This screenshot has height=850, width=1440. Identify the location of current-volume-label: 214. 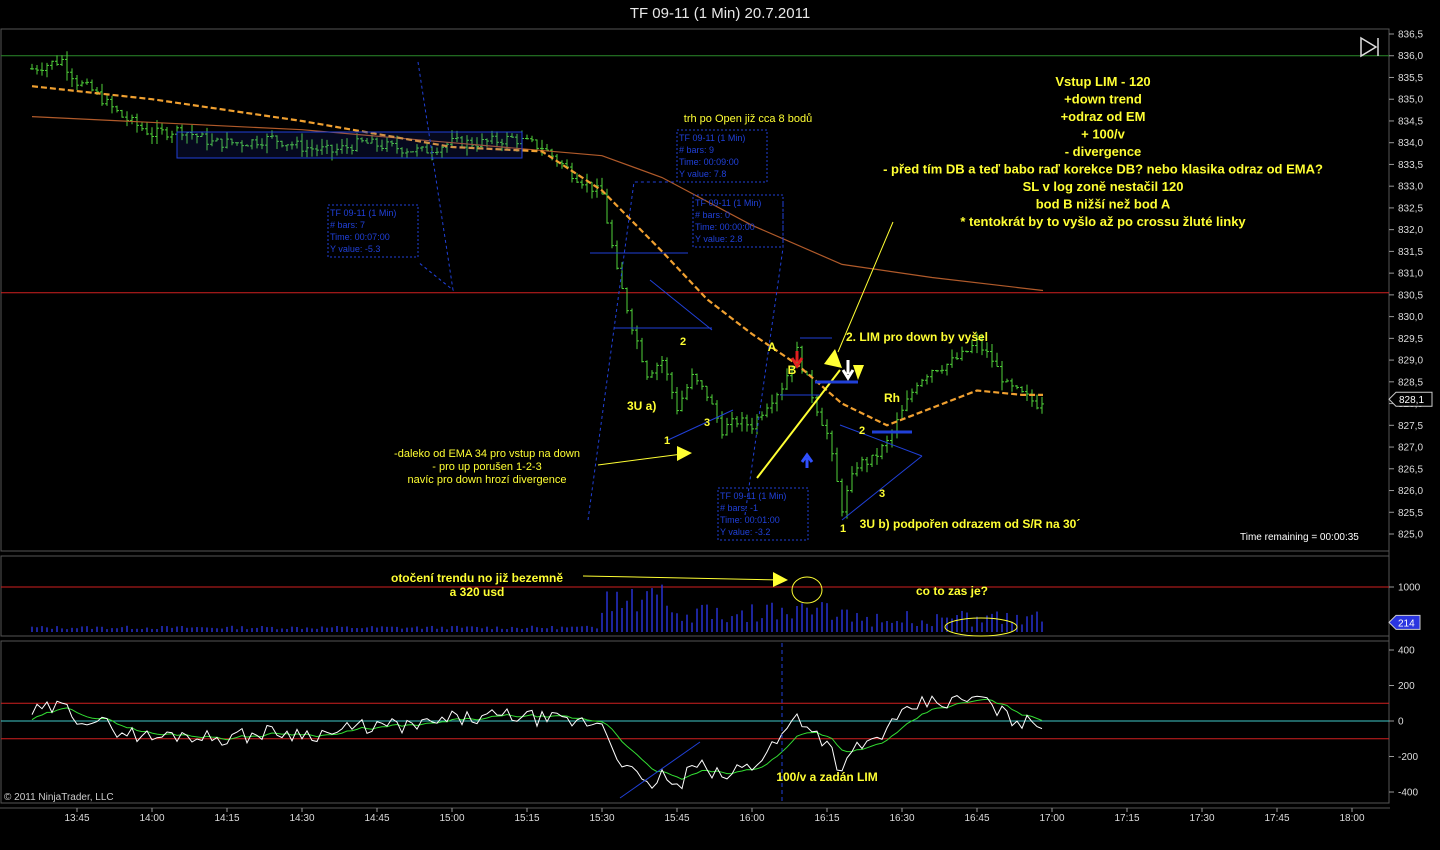
(1406, 623).